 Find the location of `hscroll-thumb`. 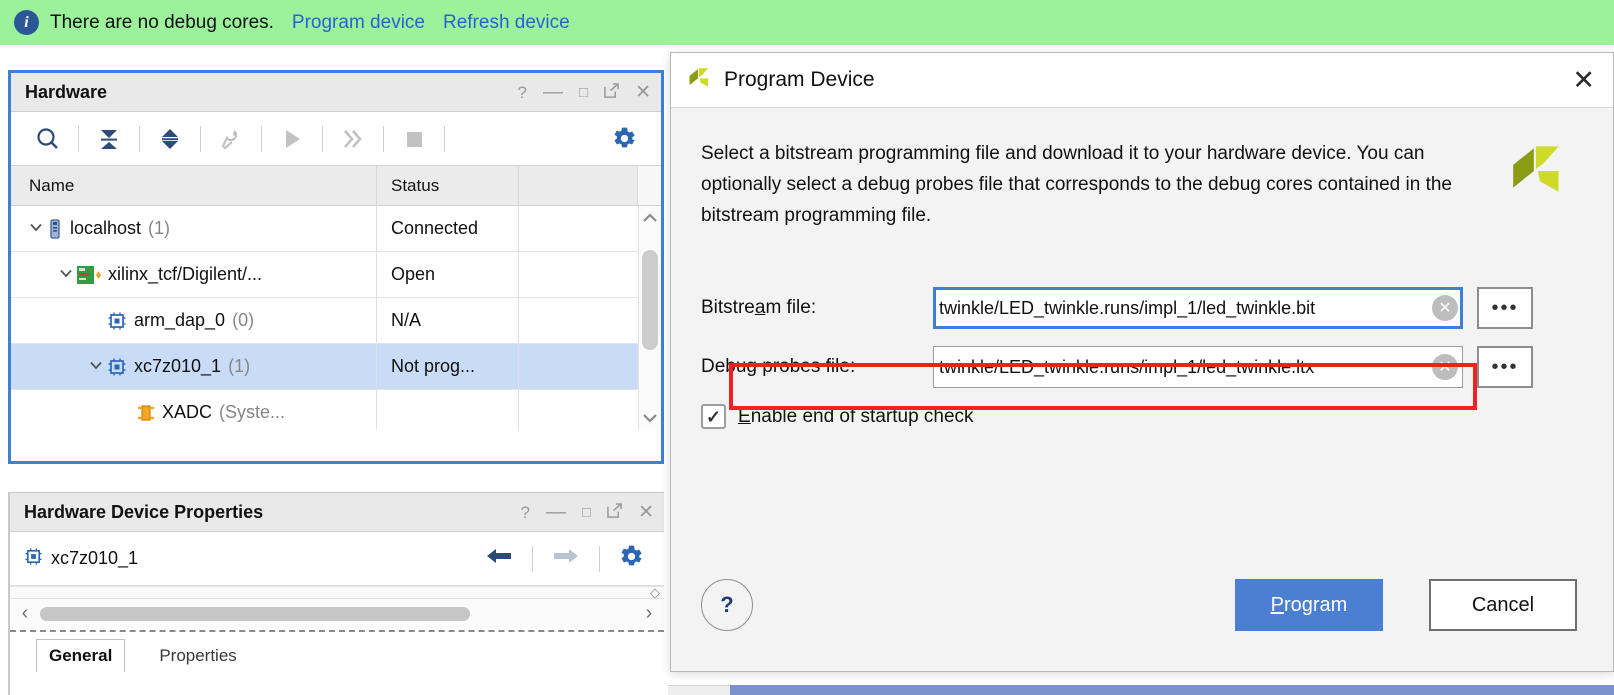

hscroll-thumb is located at coordinates (255, 613).